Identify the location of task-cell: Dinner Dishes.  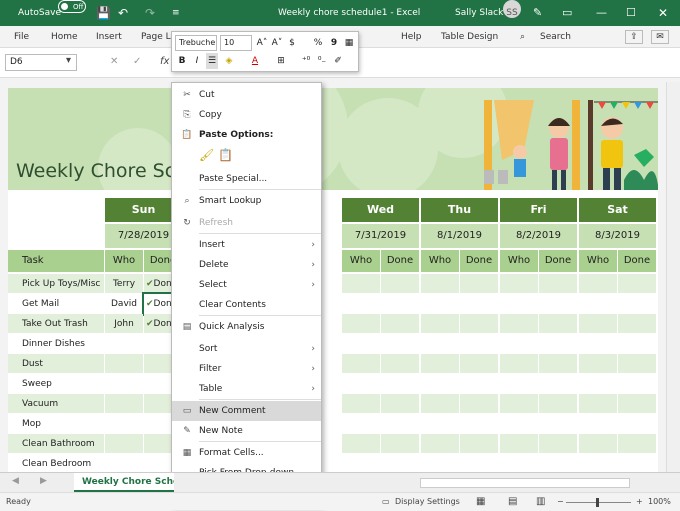
(56, 344).